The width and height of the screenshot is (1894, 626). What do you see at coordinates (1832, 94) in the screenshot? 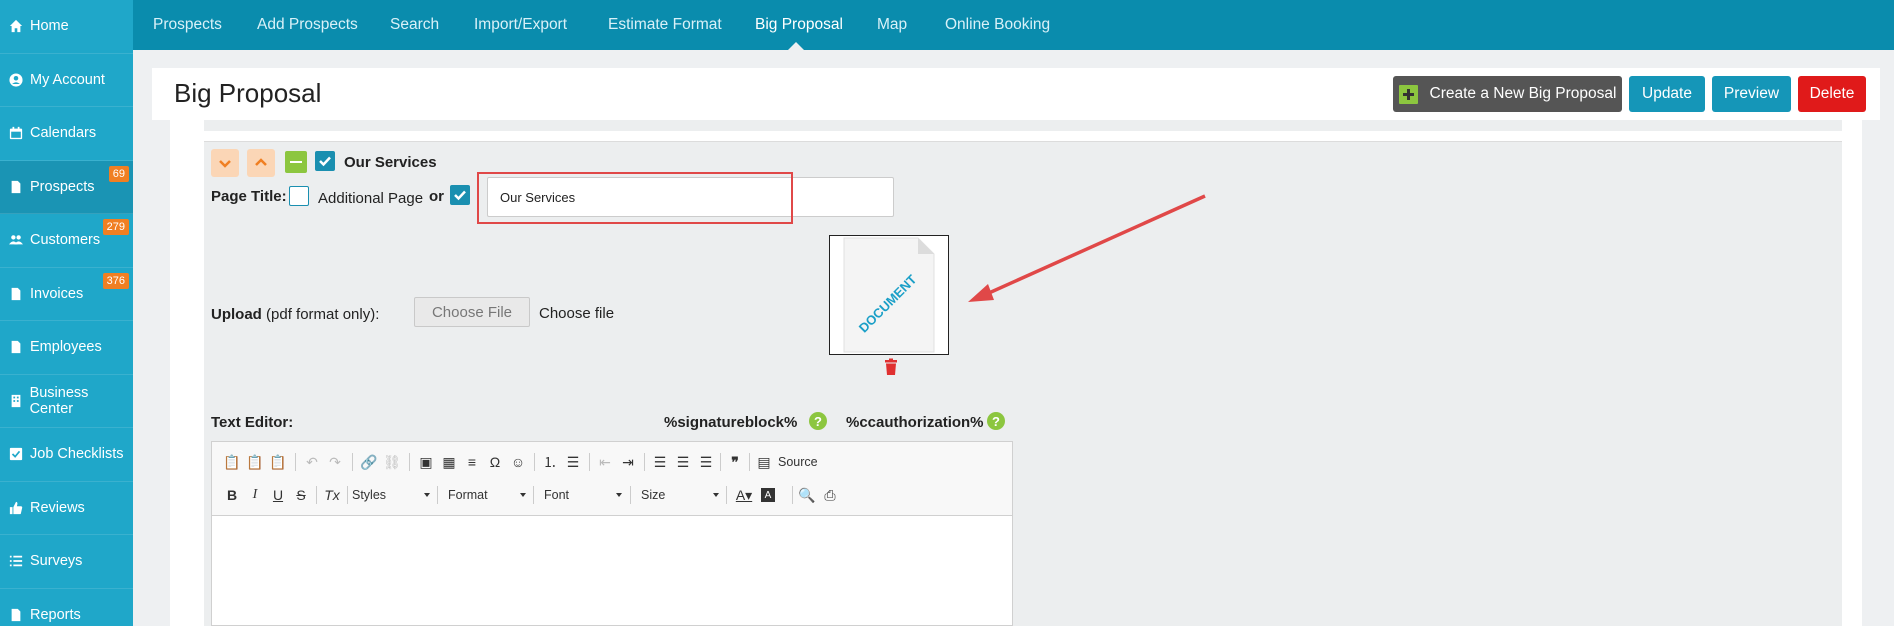
I see `delete-button: Delete` at bounding box center [1832, 94].